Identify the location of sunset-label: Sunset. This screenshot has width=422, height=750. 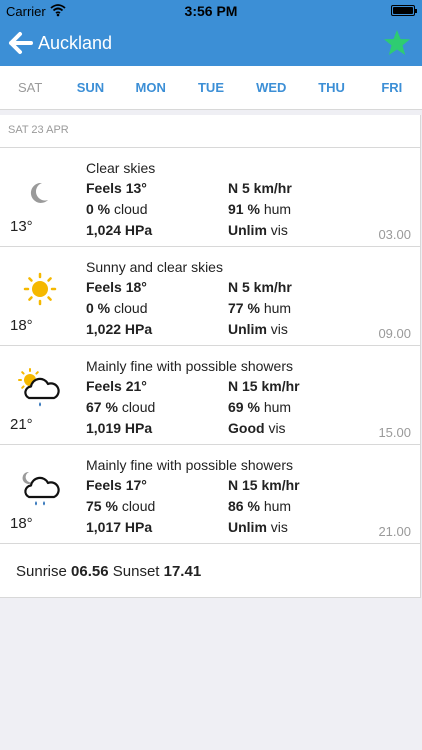
(136, 571).